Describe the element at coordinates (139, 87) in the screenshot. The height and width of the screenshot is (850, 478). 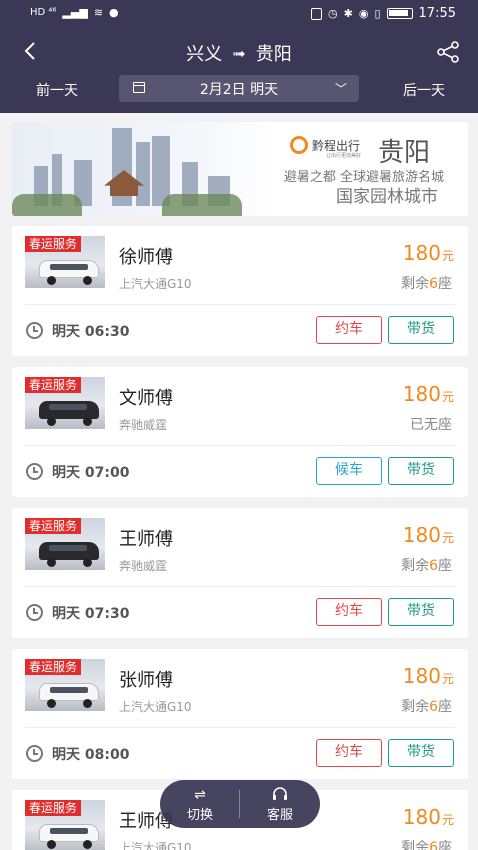
I see `calendar-icon` at that location.